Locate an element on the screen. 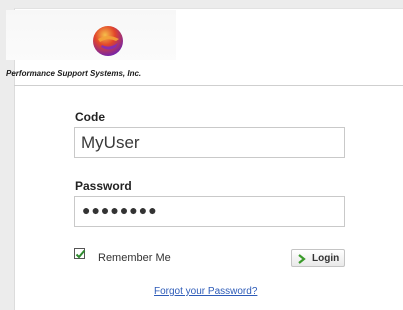  code-field-value: MyUser is located at coordinates (110, 142).